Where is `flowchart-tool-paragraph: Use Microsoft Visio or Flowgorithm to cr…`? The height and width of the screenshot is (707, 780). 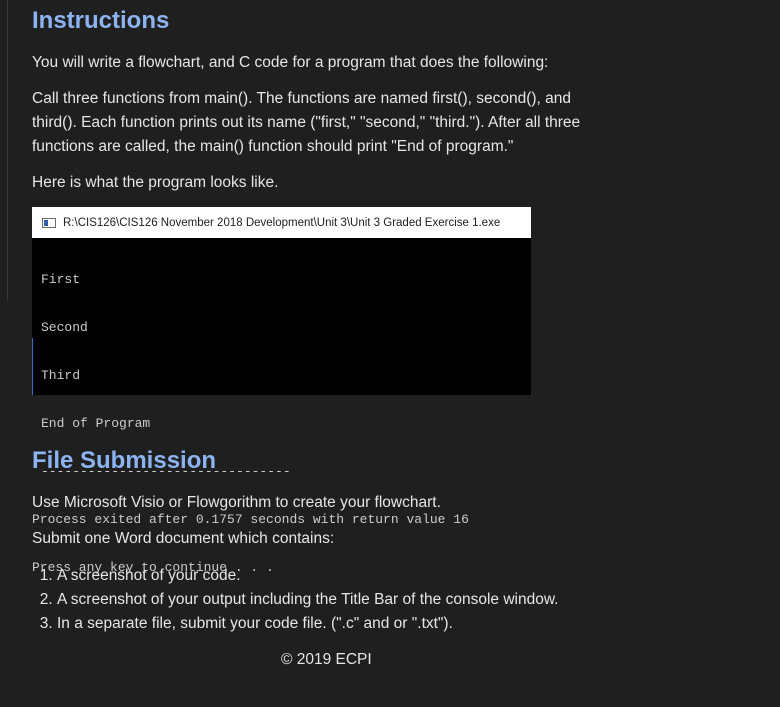 flowchart-tool-paragraph: Use Microsoft Visio or Flowgorithm to cr… is located at coordinates (236, 502).